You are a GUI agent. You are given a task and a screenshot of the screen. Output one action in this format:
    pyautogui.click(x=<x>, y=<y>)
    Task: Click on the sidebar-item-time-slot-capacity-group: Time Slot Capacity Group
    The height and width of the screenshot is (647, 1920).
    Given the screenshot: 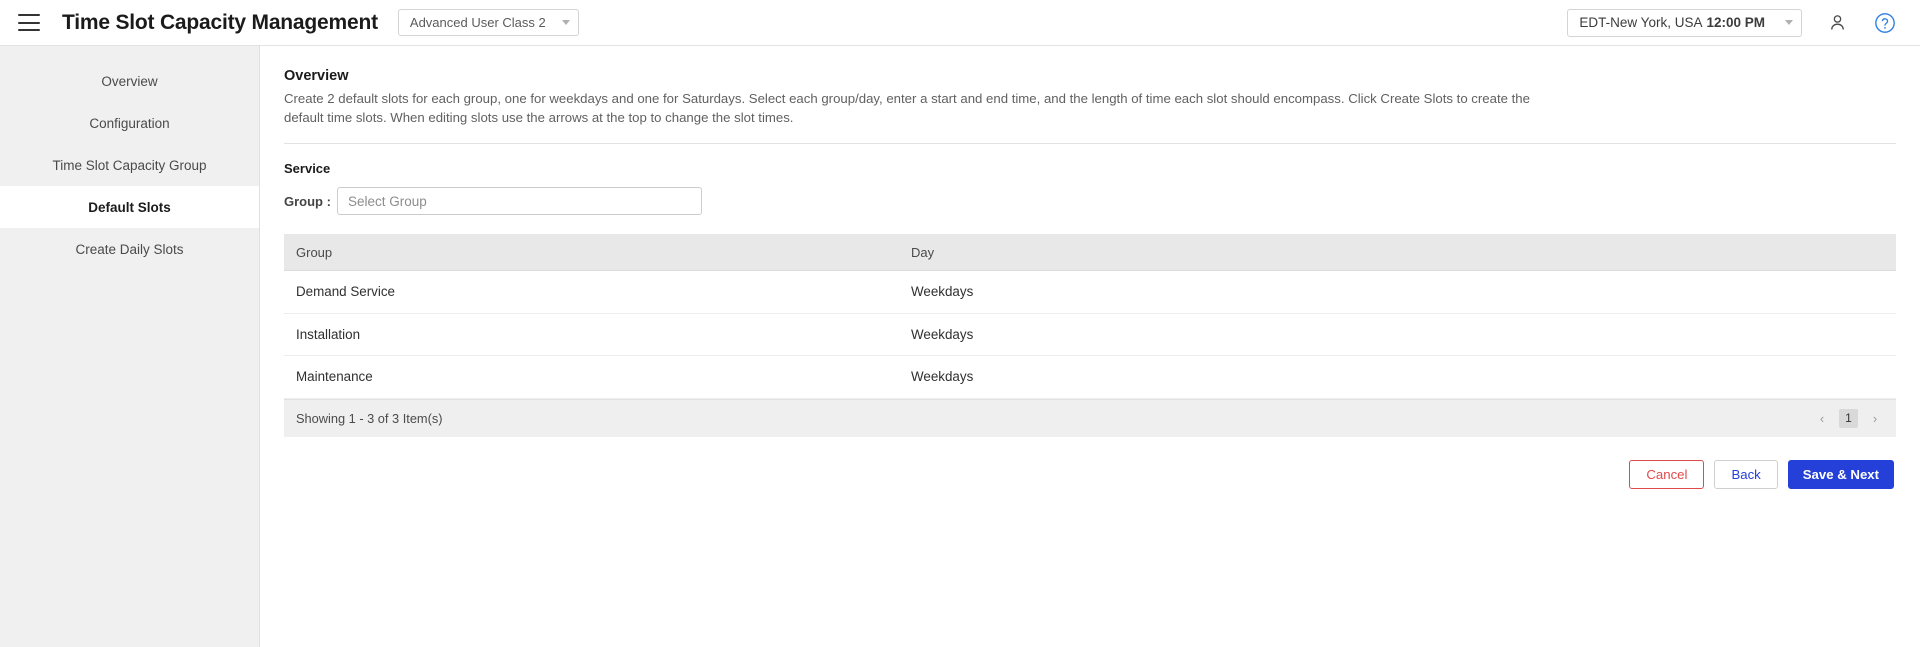 What is the action you would take?
    pyautogui.click(x=129, y=165)
    